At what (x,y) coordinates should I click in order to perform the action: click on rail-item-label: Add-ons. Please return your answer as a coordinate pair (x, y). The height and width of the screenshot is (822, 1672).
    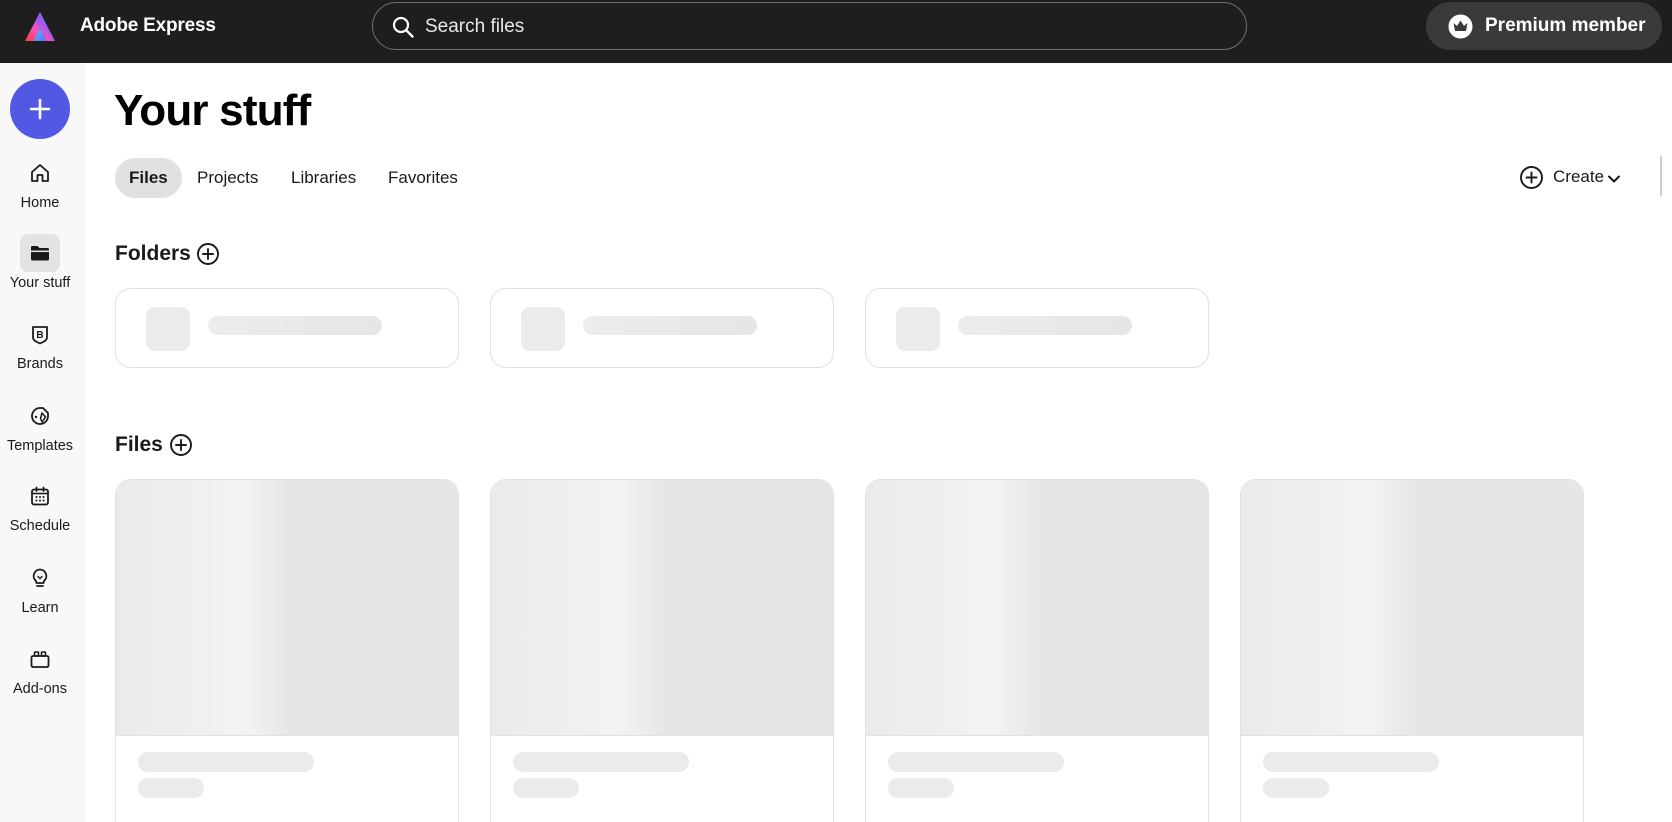
    Looking at the image, I should click on (39, 689).